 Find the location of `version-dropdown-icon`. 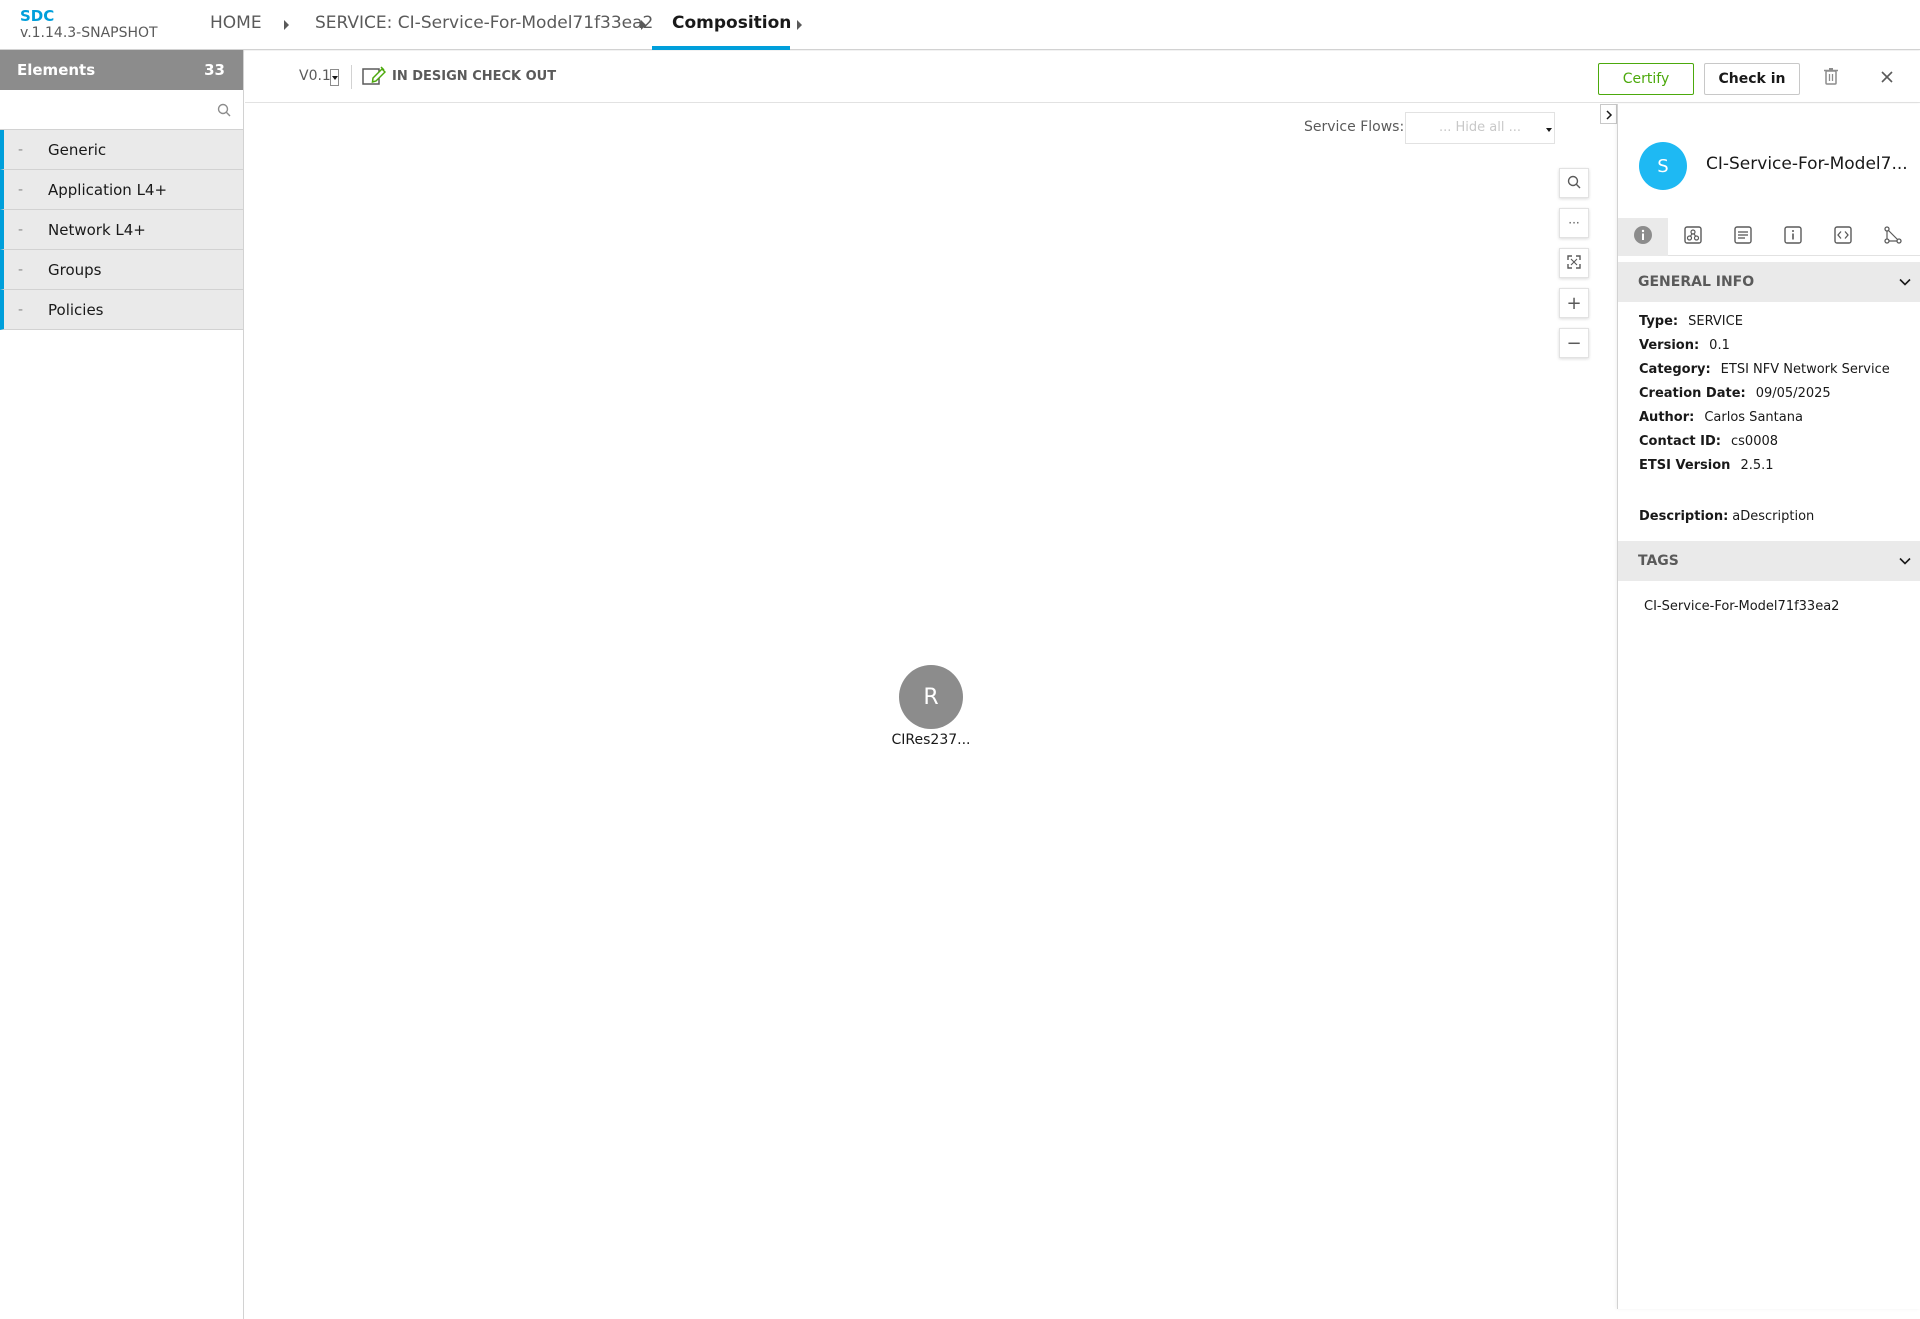

version-dropdown-icon is located at coordinates (334, 77).